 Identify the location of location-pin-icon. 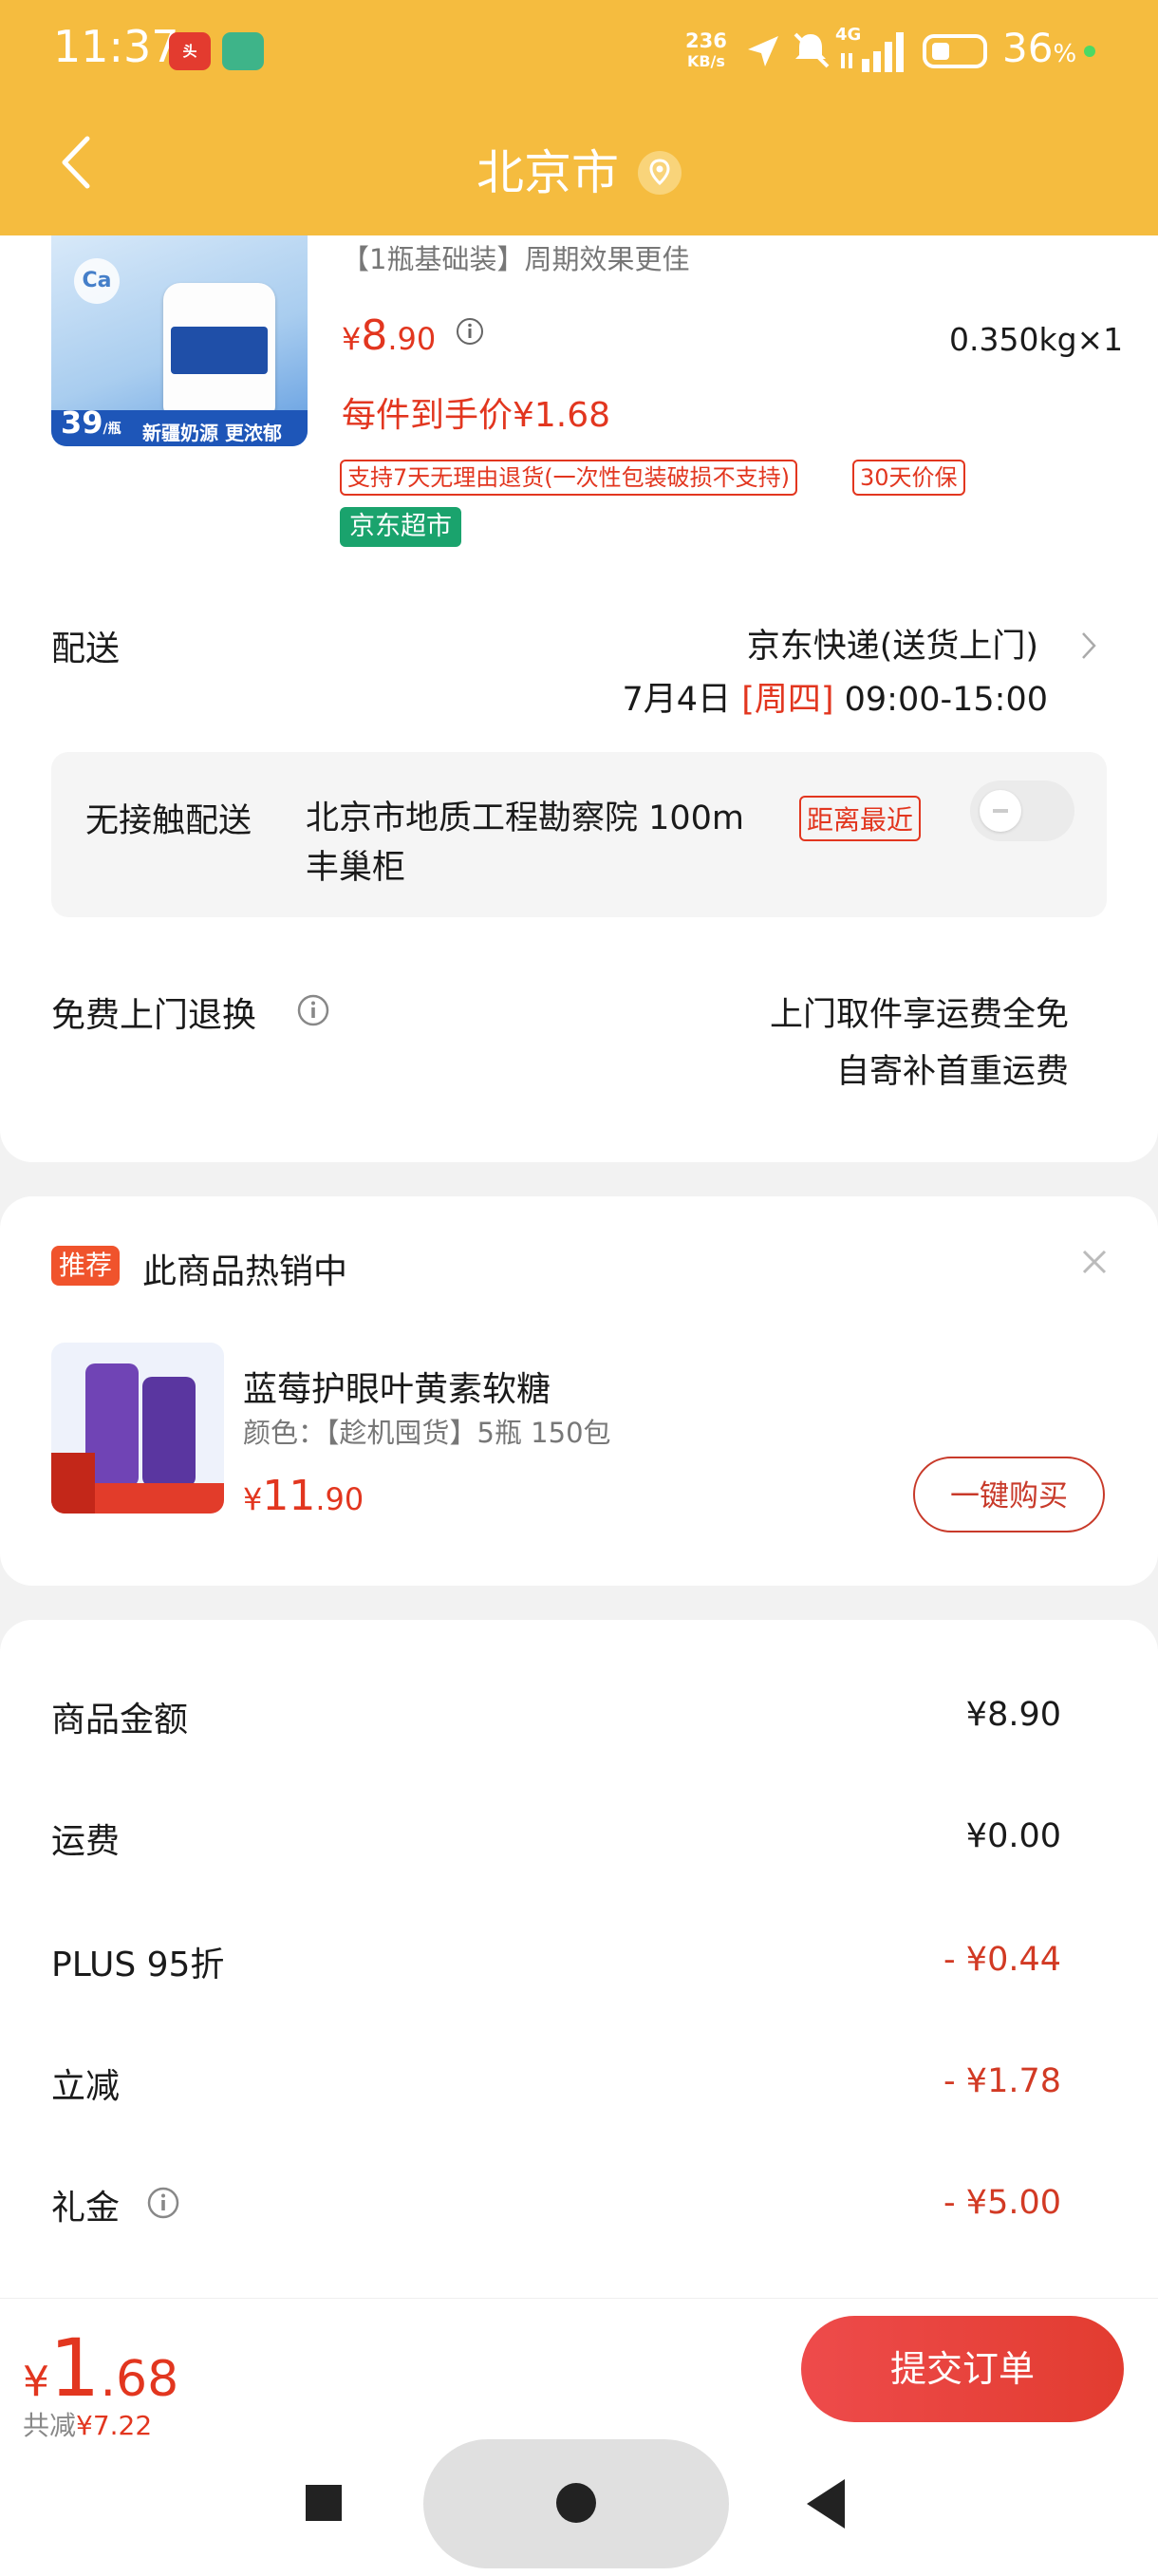
(660, 172).